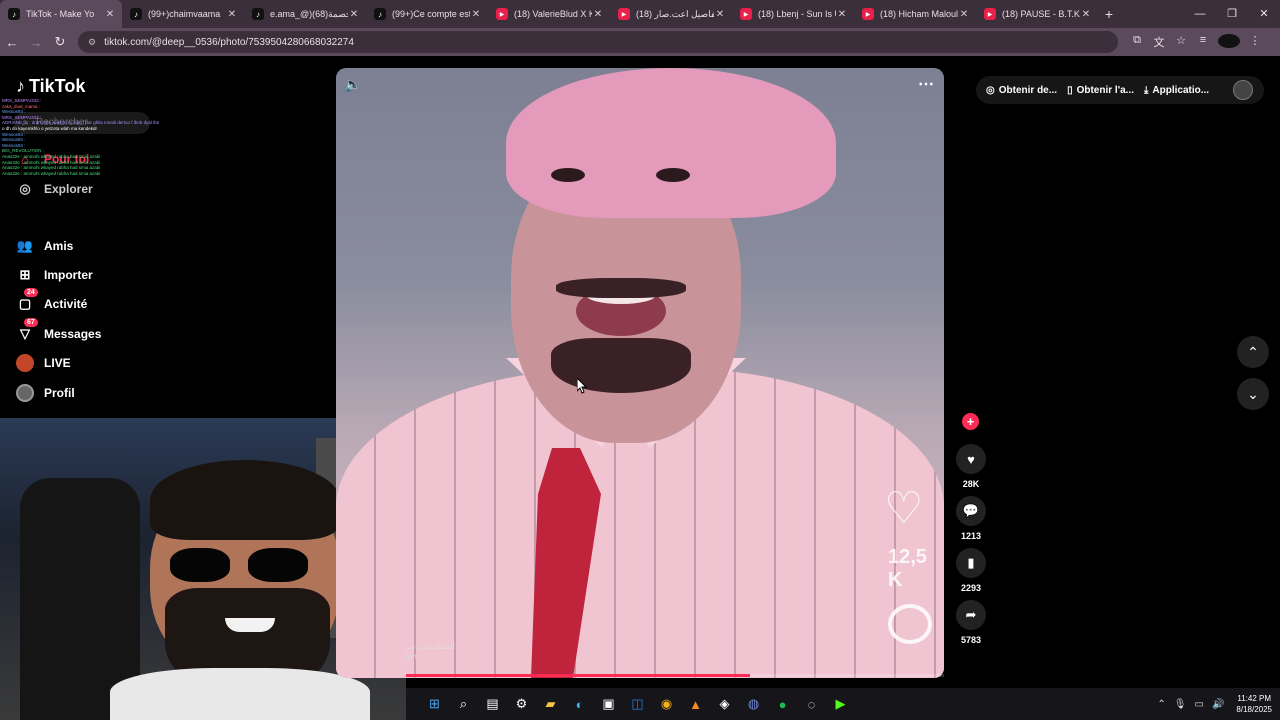 The image size is (1280, 720). What do you see at coordinates (245, 500) in the screenshot?
I see `streamer-hair` at bounding box center [245, 500].